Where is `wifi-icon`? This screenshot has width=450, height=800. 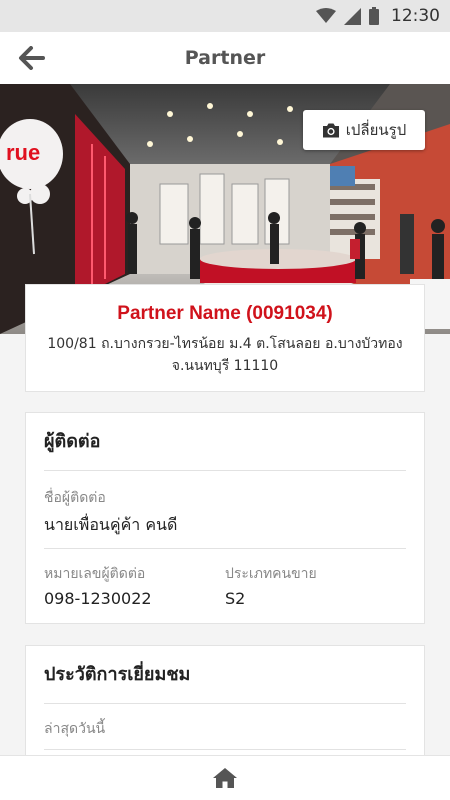 wifi-icon is located at coordinates (326, 15).